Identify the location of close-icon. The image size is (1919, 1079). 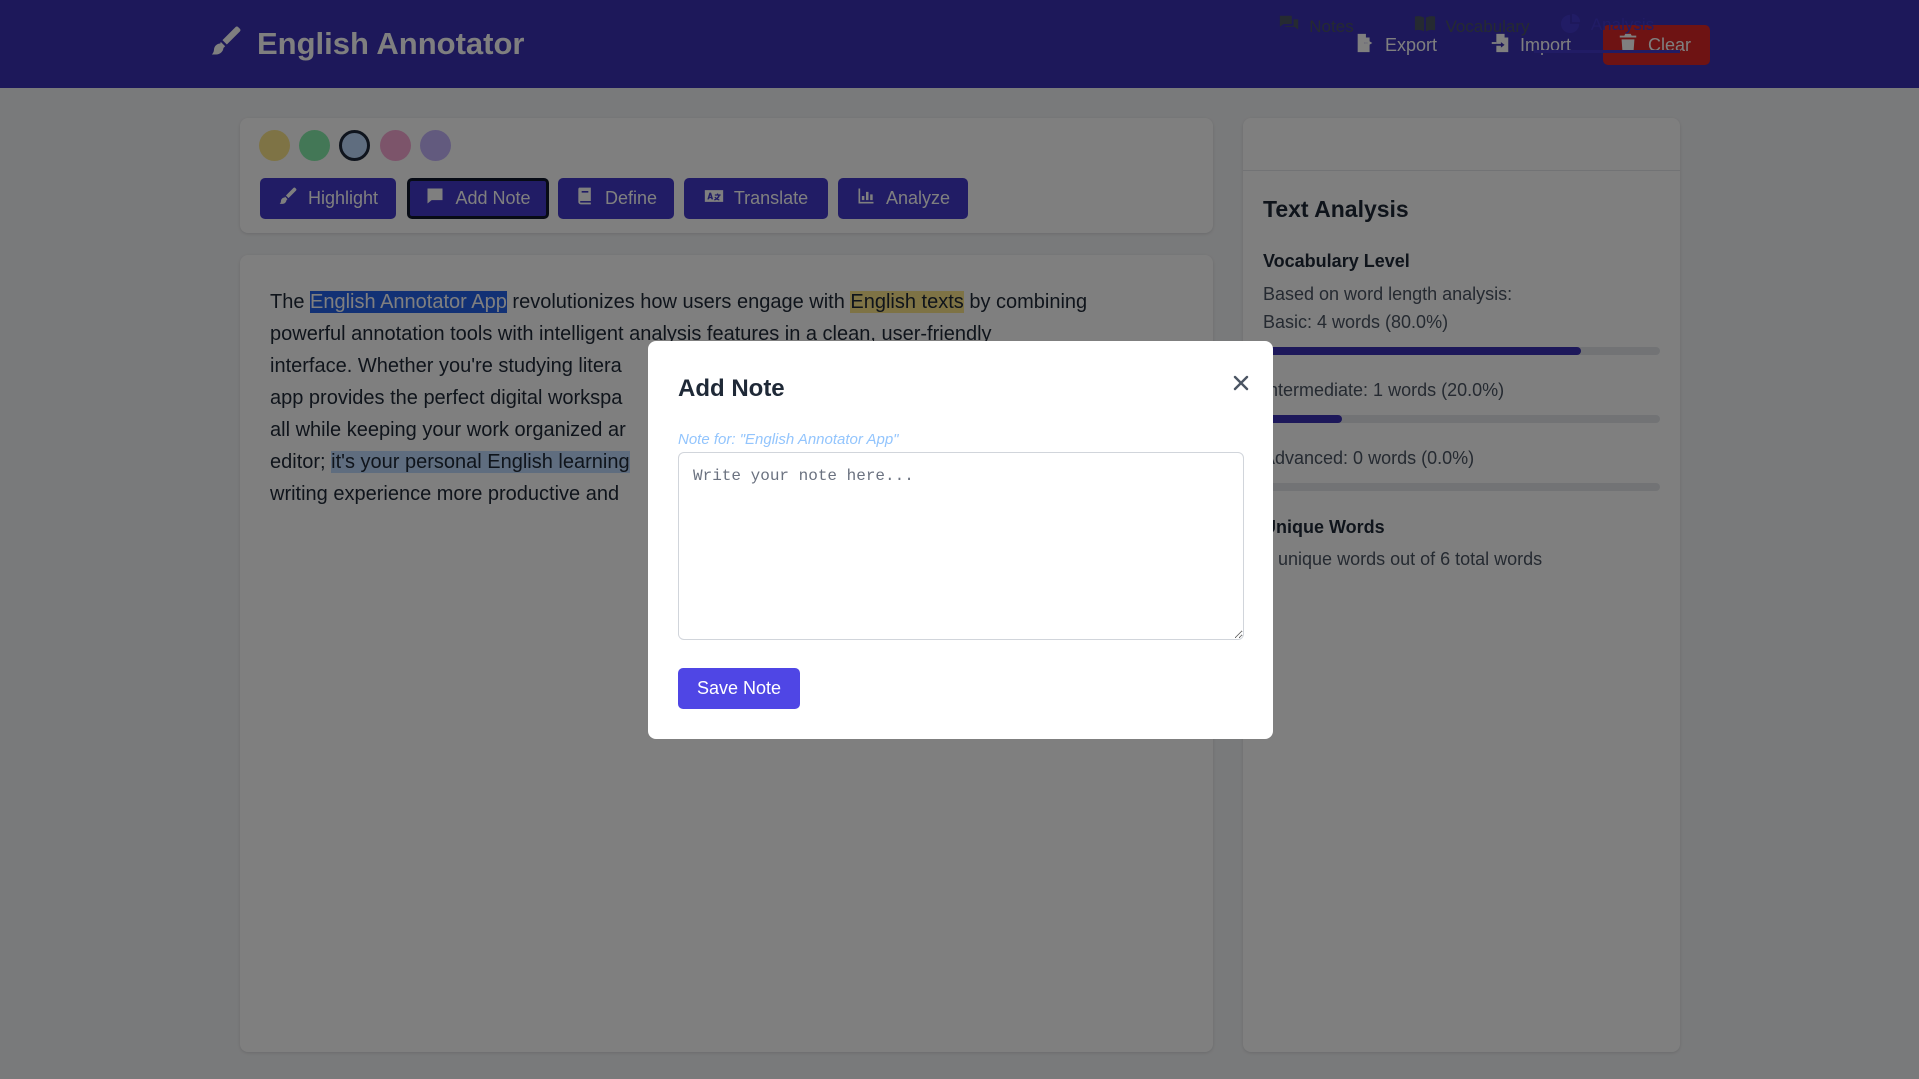
(1241, 383).